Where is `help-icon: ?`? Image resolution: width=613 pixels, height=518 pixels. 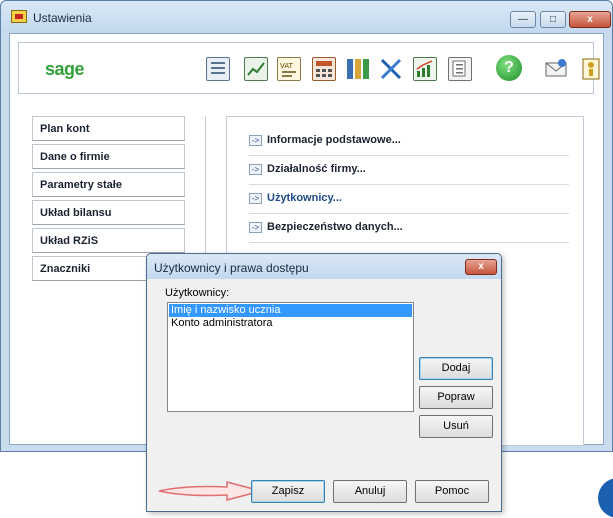 help-icon: ? is located at coordinates (509, 68).